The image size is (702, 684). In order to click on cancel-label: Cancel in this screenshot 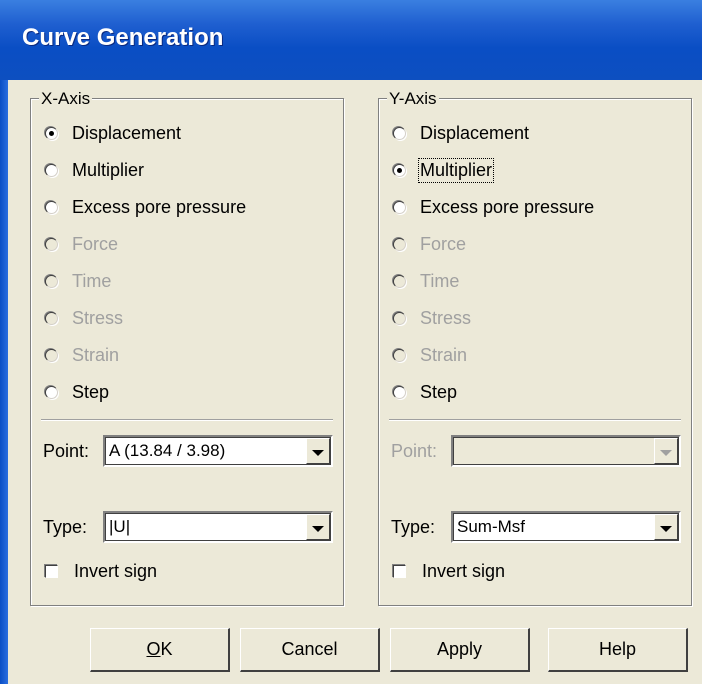, I will do `click(309, 649)`.